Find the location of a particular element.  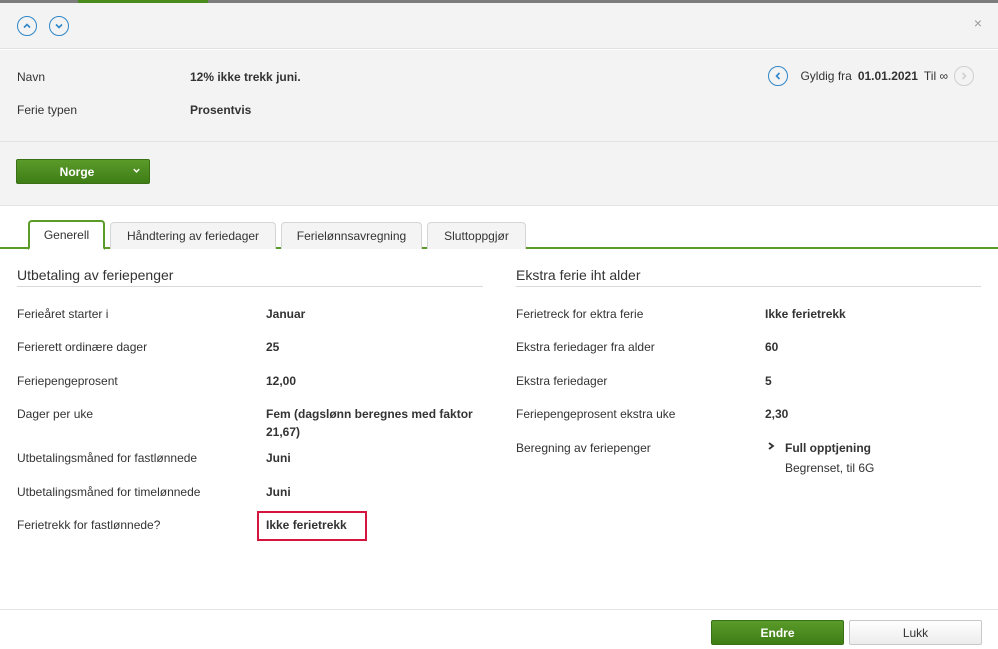

field-label: Ferietreck for ektra ferie is located at coordinates (580, 314).